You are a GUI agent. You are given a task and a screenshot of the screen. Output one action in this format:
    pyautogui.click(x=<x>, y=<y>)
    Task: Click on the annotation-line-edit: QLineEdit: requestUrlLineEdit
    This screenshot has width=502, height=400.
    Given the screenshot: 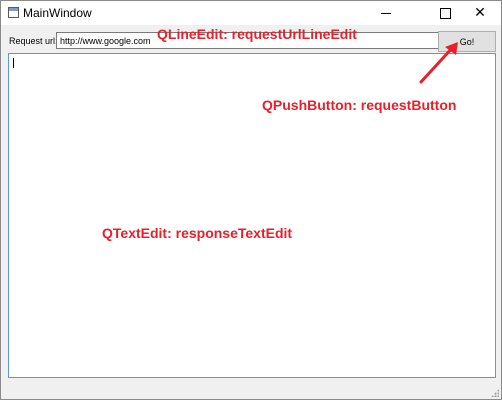 What is the action you would take?
    pyautogui.click(x=257, y=34)
    